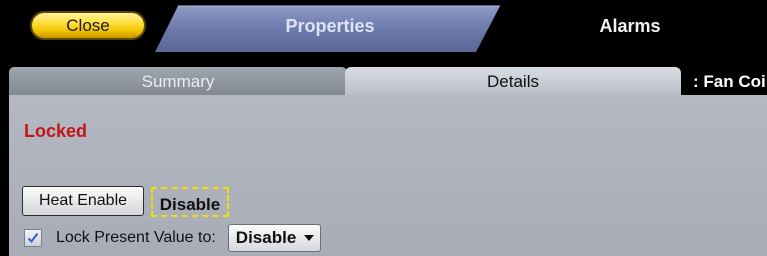 The width and height of the screenshot is (767, 256). What do you see at coordinates (309, 238) in the screenshot?
I see `chevron-down-icon` at bounding box center [309, 238].